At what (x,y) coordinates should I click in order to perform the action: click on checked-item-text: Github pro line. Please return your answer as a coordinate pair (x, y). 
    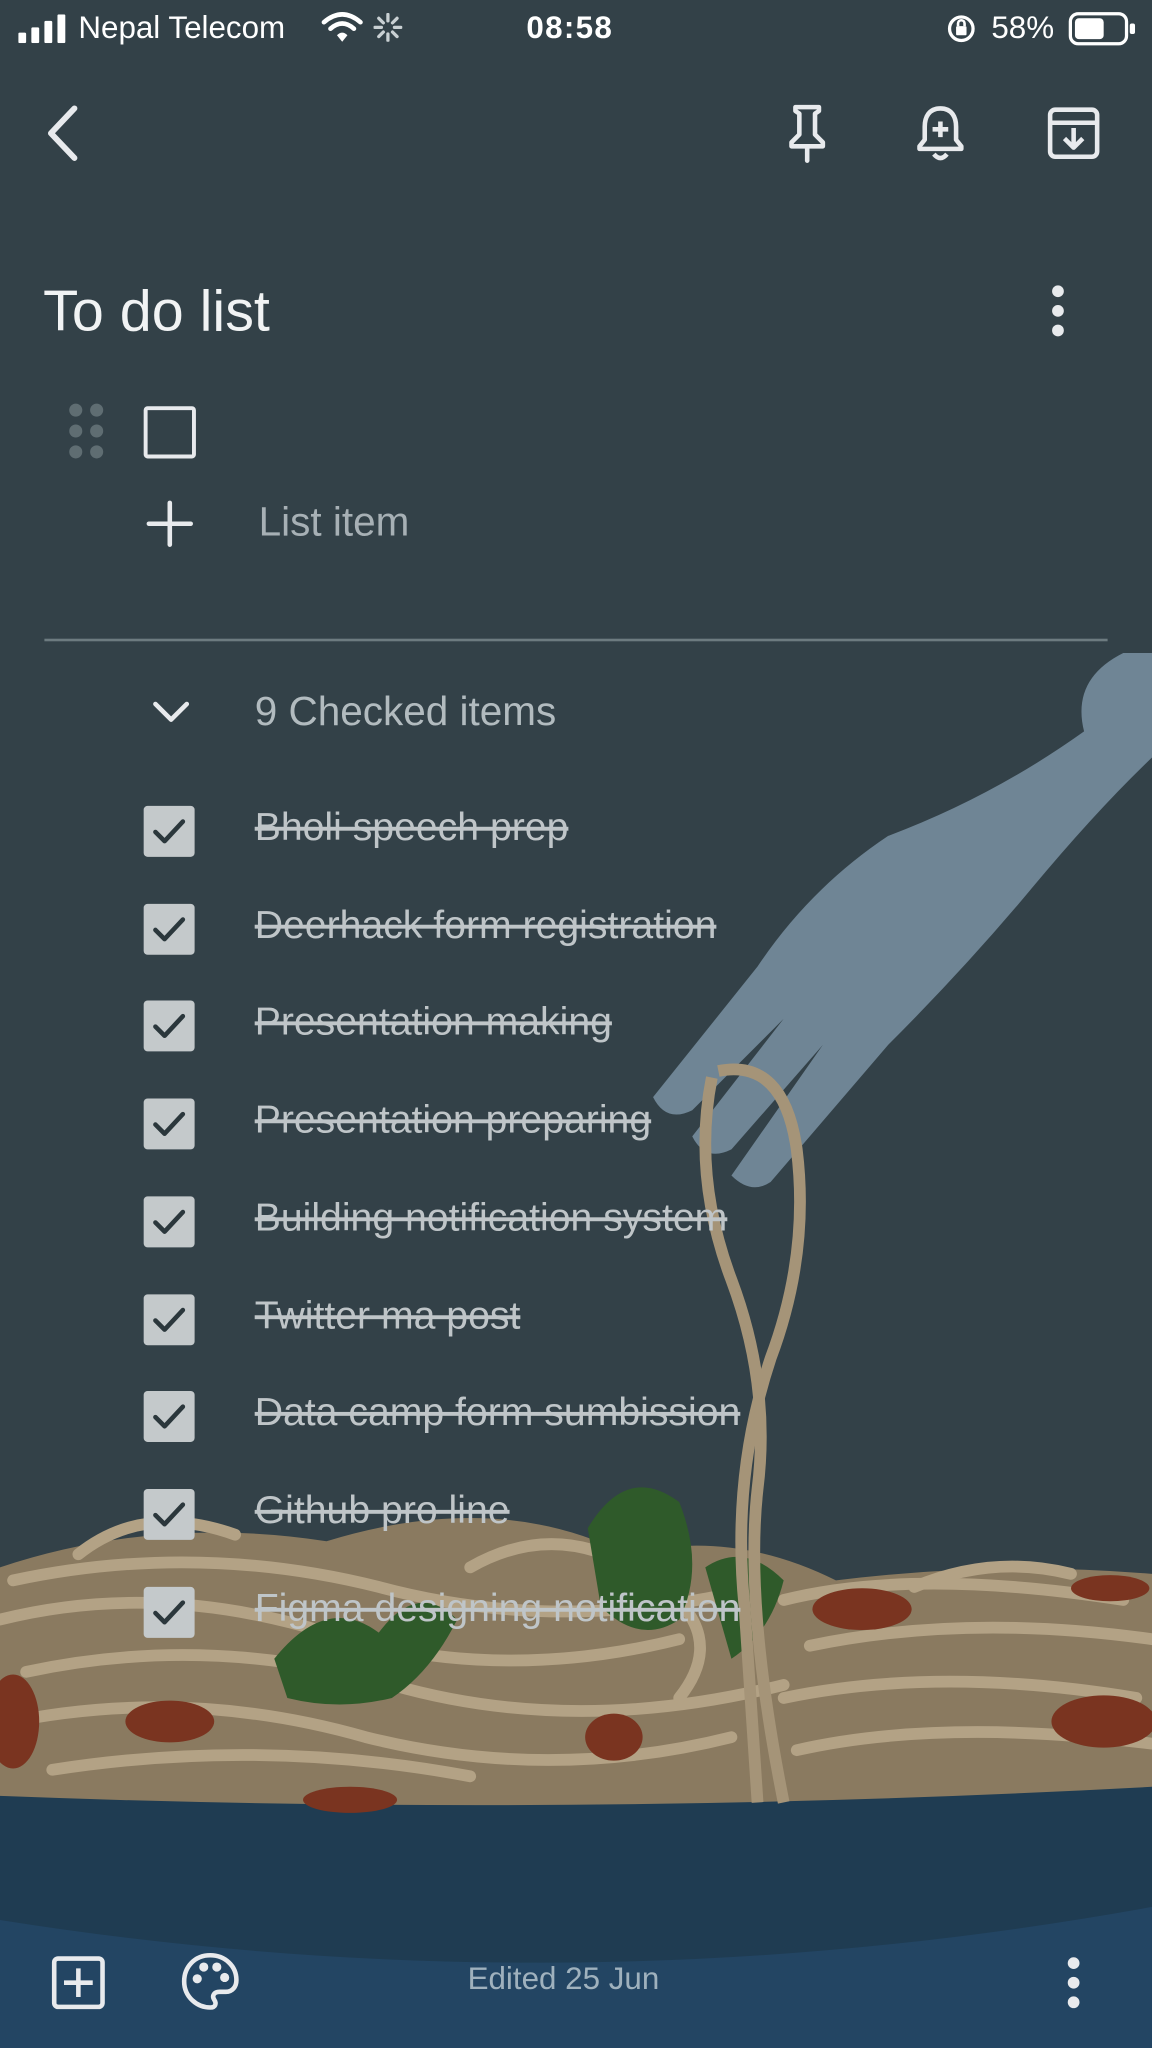
    Looking at the image, I should click on (382, 1511).